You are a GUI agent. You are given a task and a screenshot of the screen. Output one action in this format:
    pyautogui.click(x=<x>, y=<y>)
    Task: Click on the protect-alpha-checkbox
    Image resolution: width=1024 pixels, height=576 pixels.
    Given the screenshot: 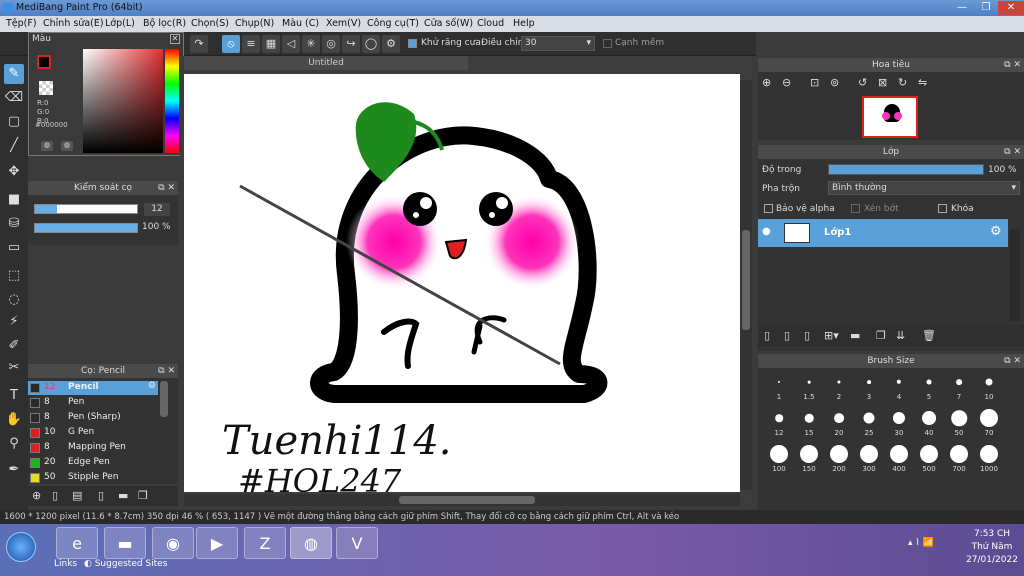 What is the action you would take?
    pyautogui.click(x=768, y=208)
    